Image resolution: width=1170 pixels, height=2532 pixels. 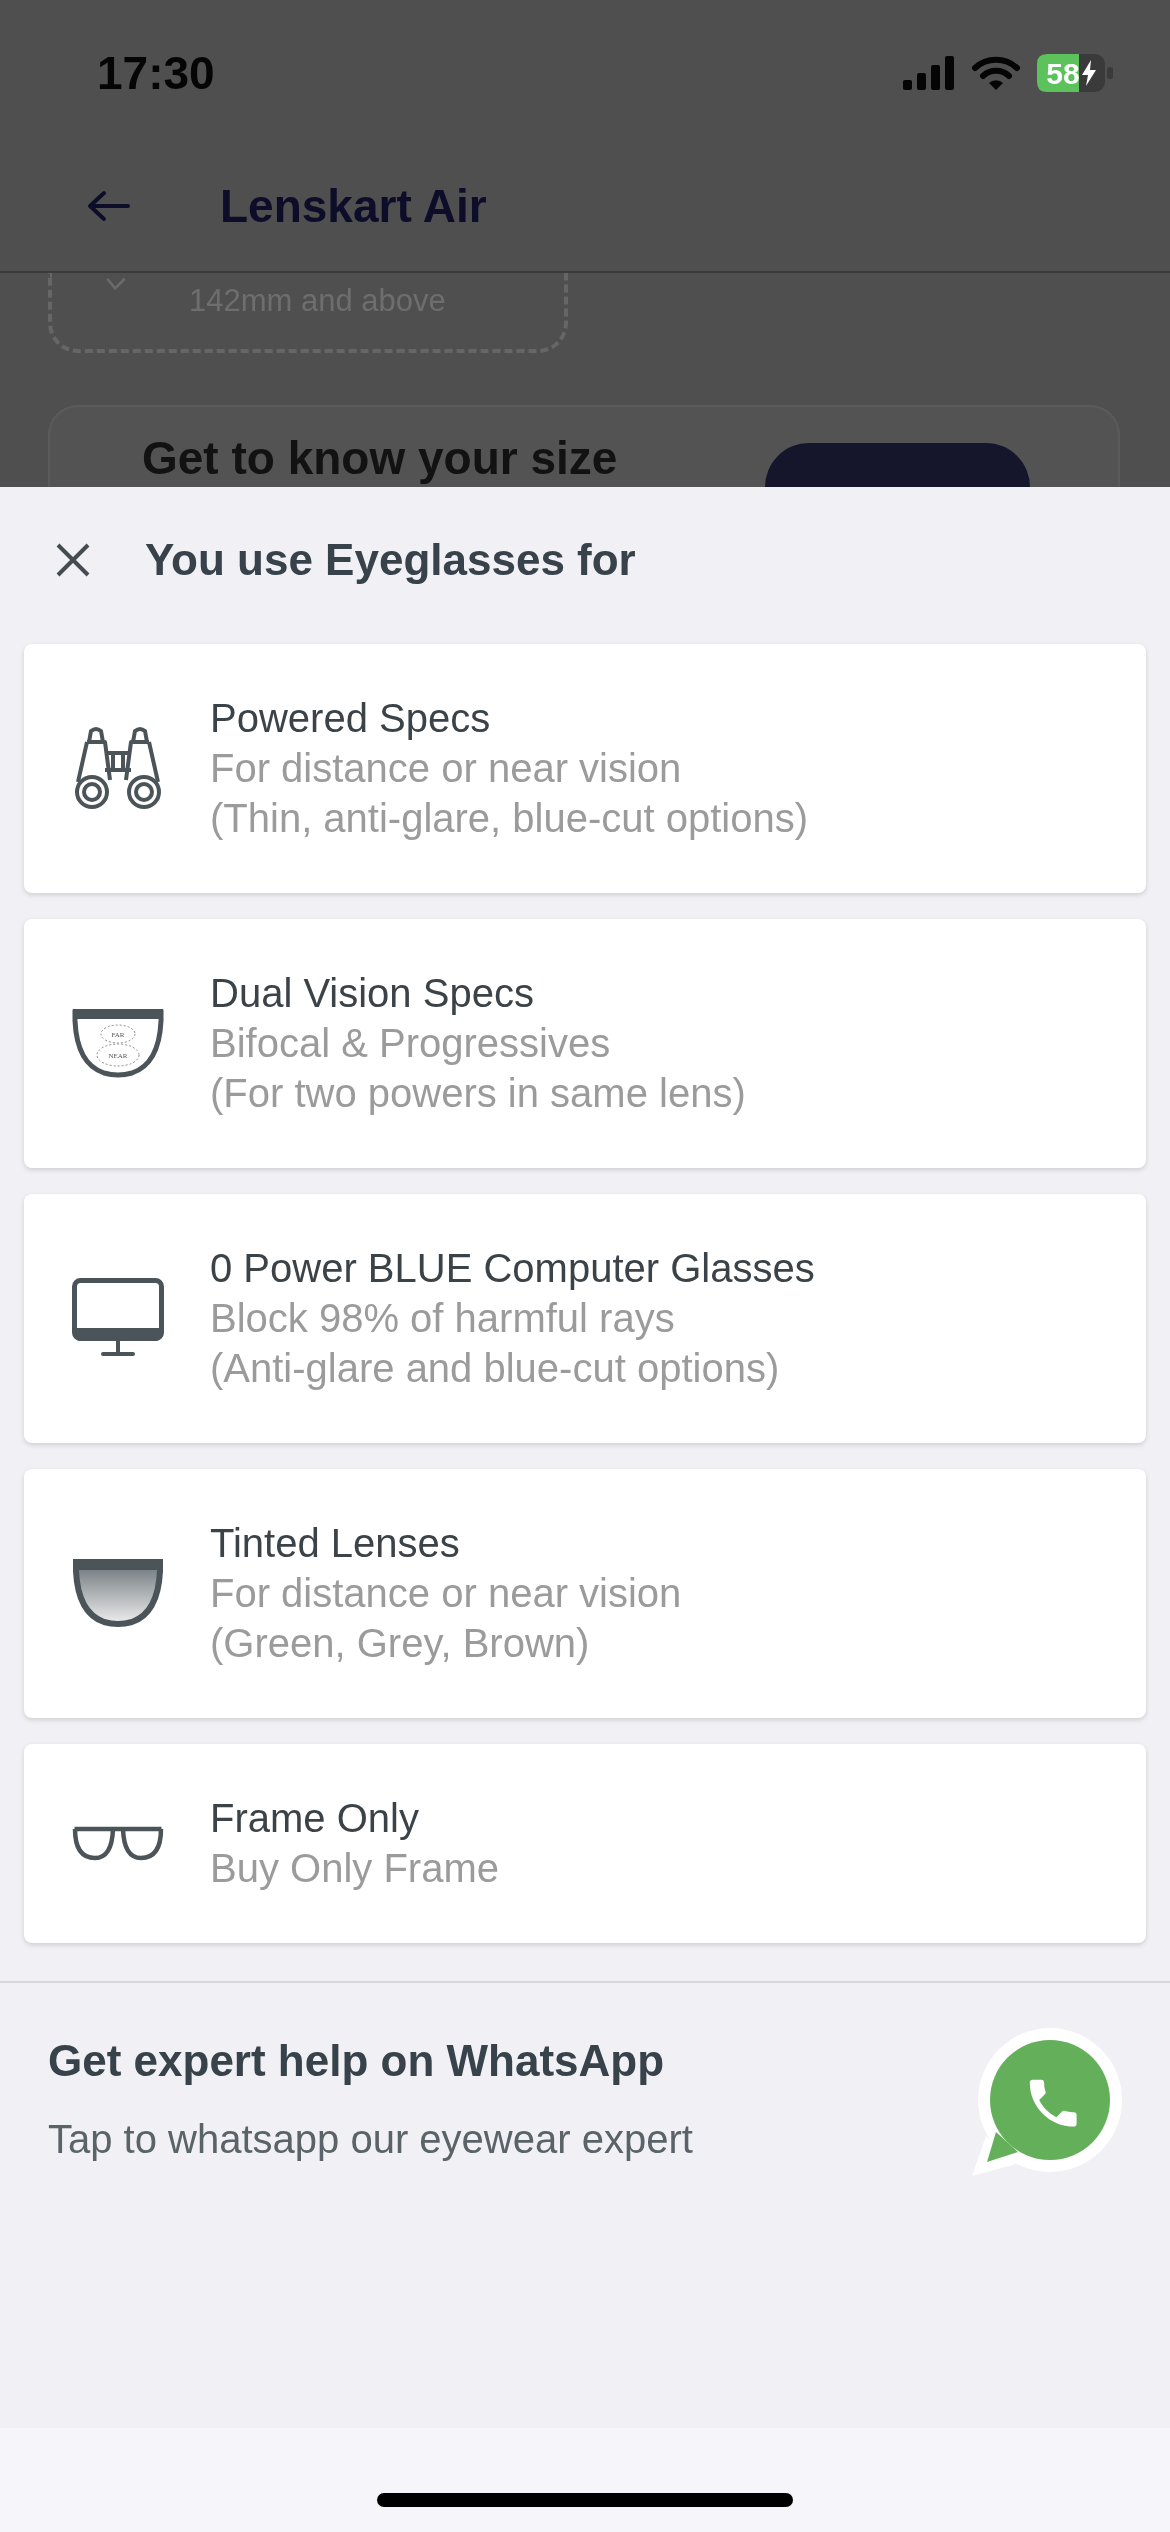 I want to click on help-title: Get expert help on WhatsApp, so click(x=356, y=2061).